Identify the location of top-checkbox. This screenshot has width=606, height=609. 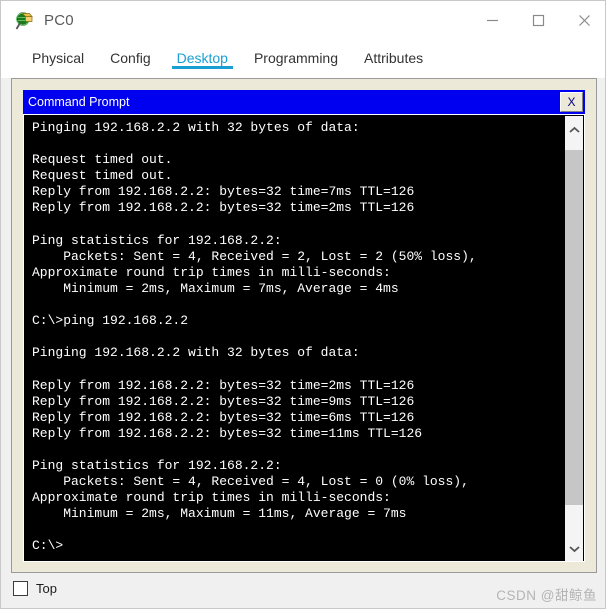
(20, 588).